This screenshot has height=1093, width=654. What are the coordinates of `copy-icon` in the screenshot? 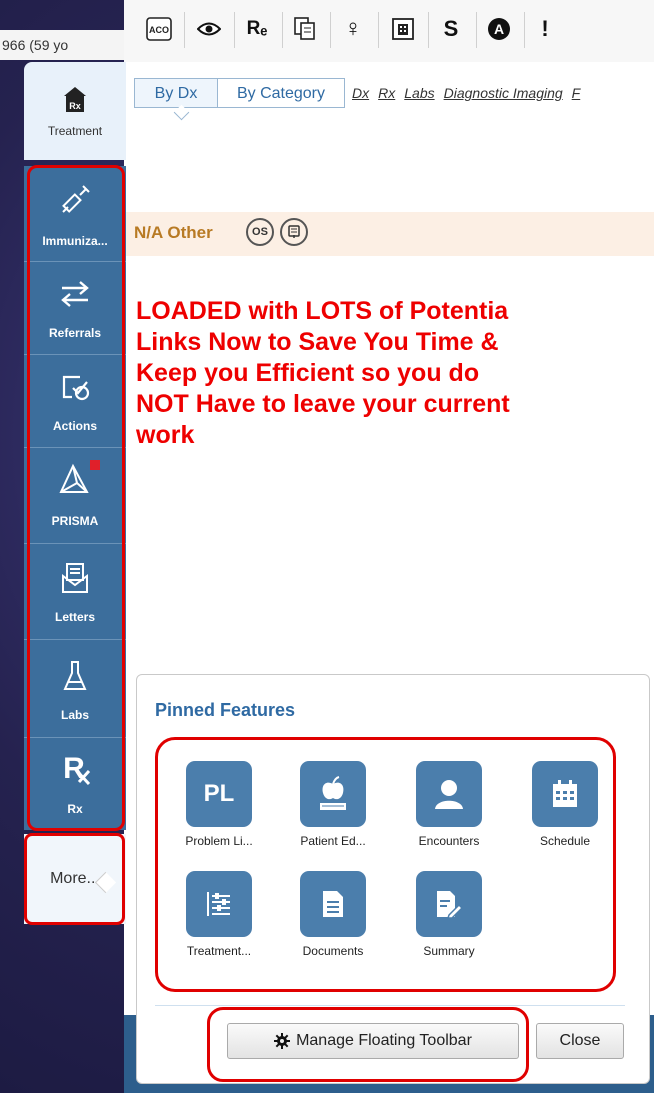 It's located at (305, 29).